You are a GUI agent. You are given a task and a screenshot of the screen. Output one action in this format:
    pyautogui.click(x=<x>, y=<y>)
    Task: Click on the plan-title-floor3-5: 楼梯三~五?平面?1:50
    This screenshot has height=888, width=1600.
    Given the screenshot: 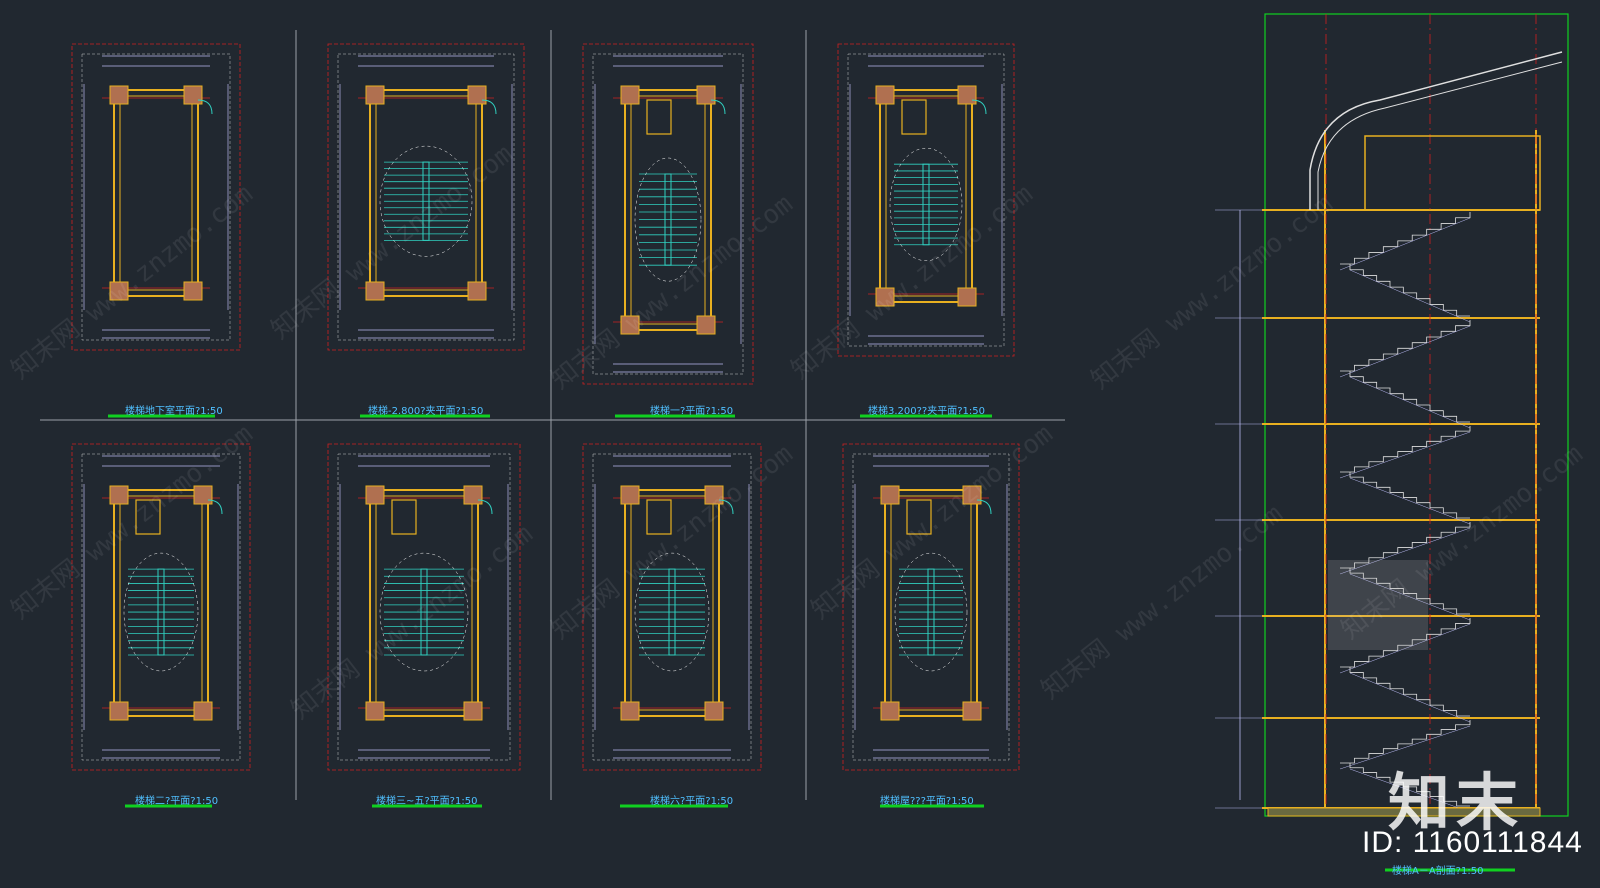 What is the action you would take?
    pyautogui.click(x=436, y=799)
    